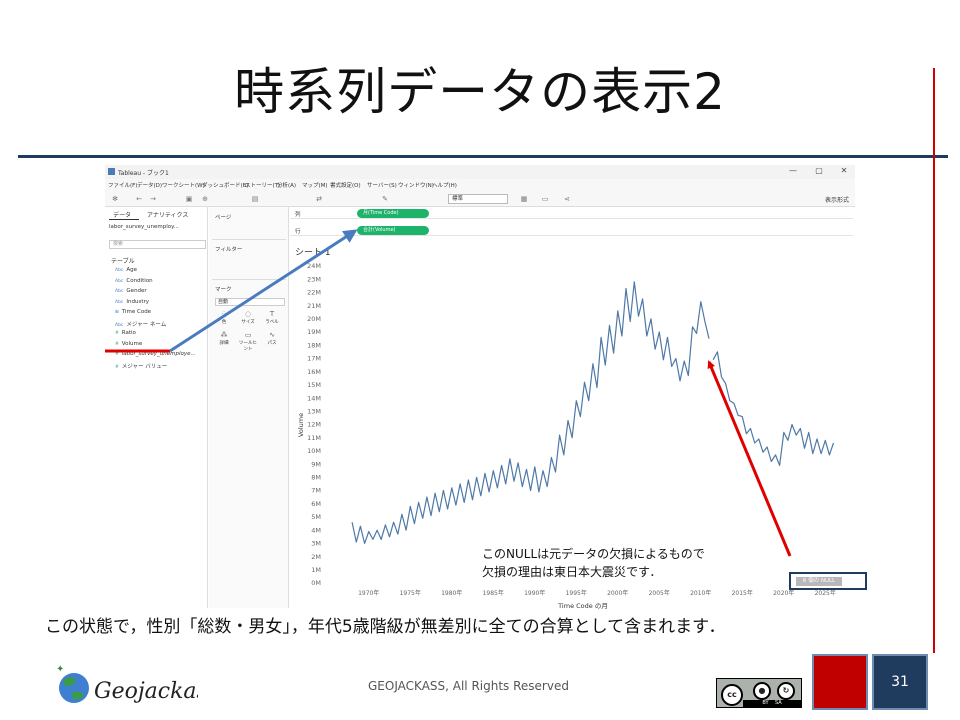 Image resolution: width=960 pixels, height=720 pixels. Describe the element at coordinates (593, 554) in the screenshot. I see `annotation-line-1: このNULLは元データの欠損によるもので` at that location.